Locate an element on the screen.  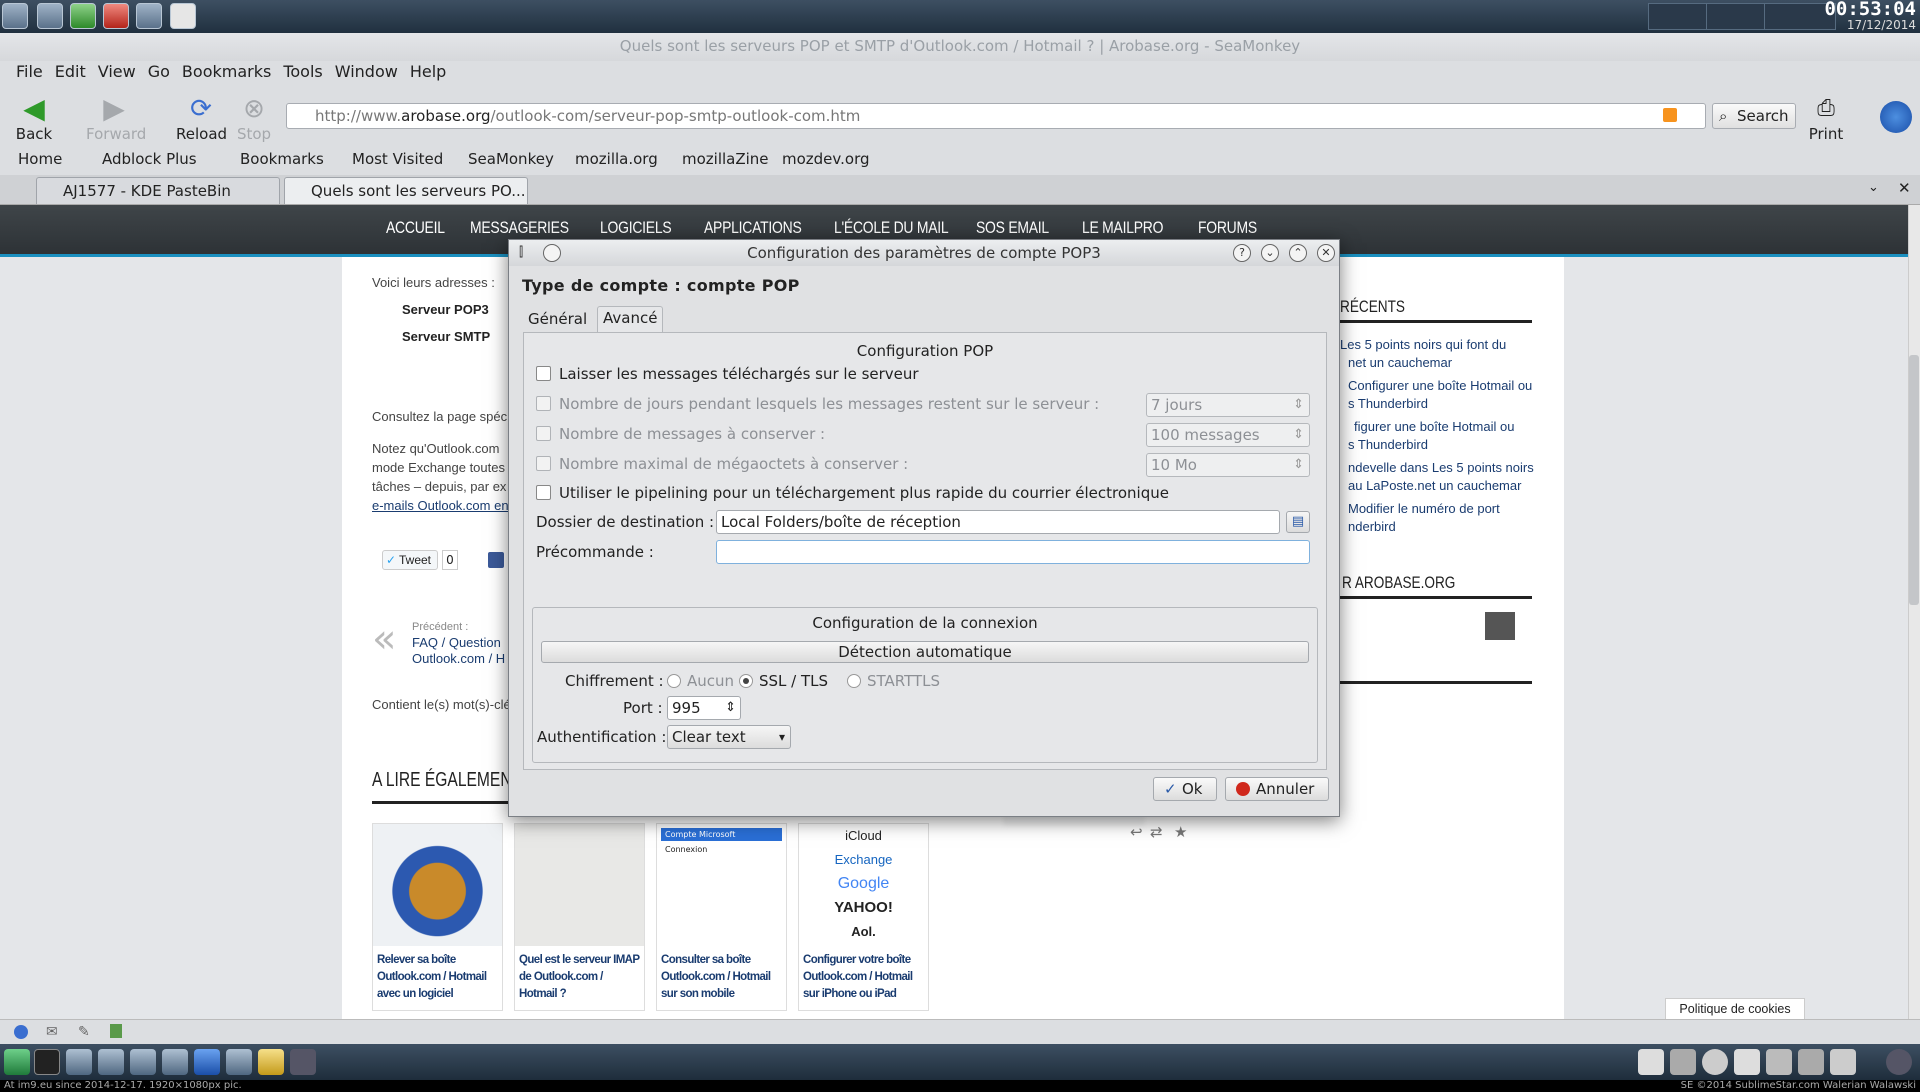
prev-link-line2: Outlook.com / H is located at coordinates (458, 658).